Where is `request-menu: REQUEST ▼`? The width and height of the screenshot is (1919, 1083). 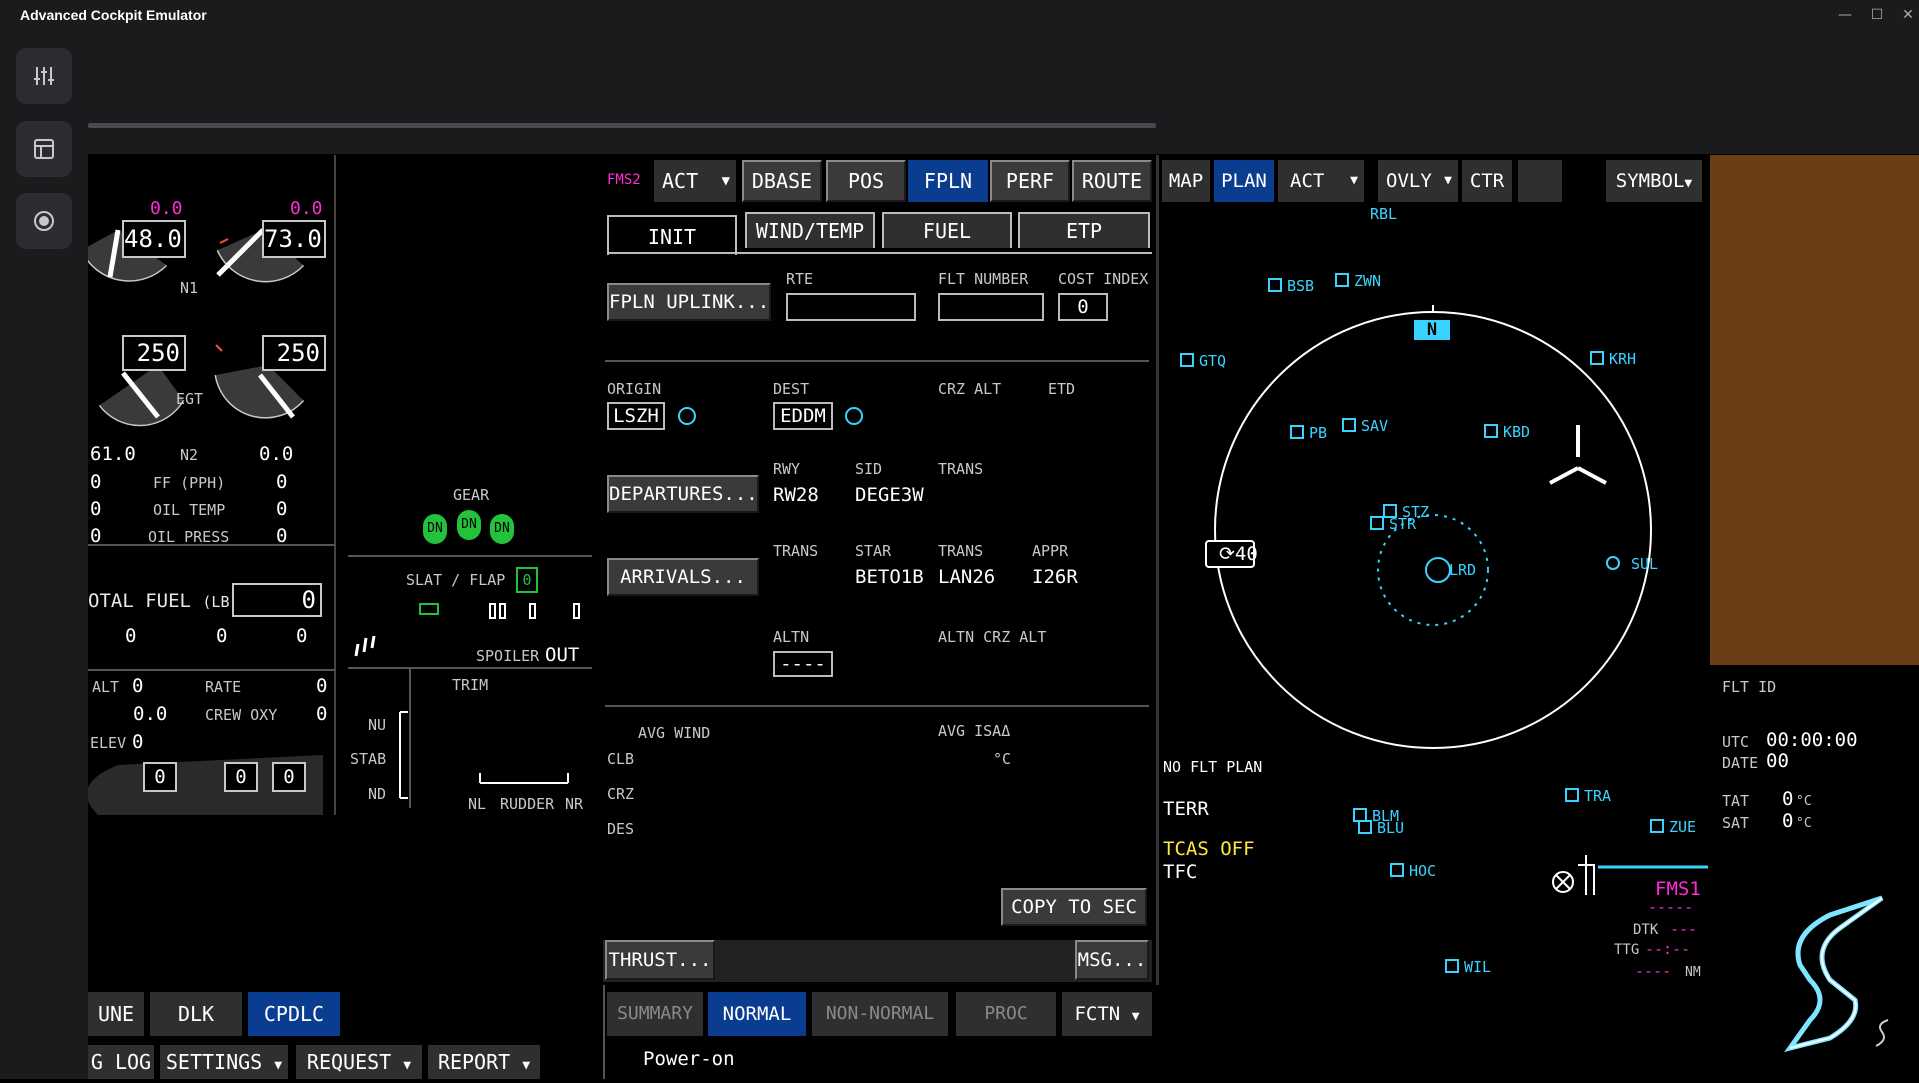 request-menu: REQUEST ▼ is located at coordinates (359, 1062).